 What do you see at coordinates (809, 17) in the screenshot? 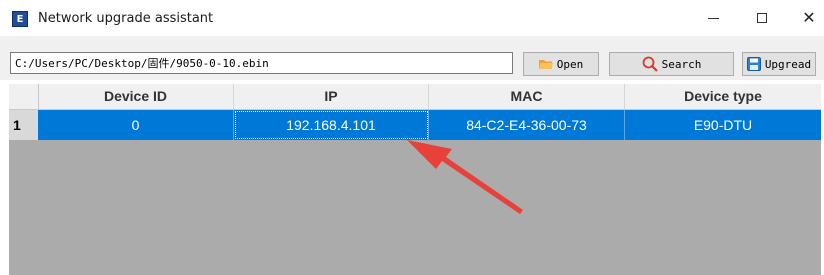
I see `close-icon: ✕` at bounding box center [809, 17].